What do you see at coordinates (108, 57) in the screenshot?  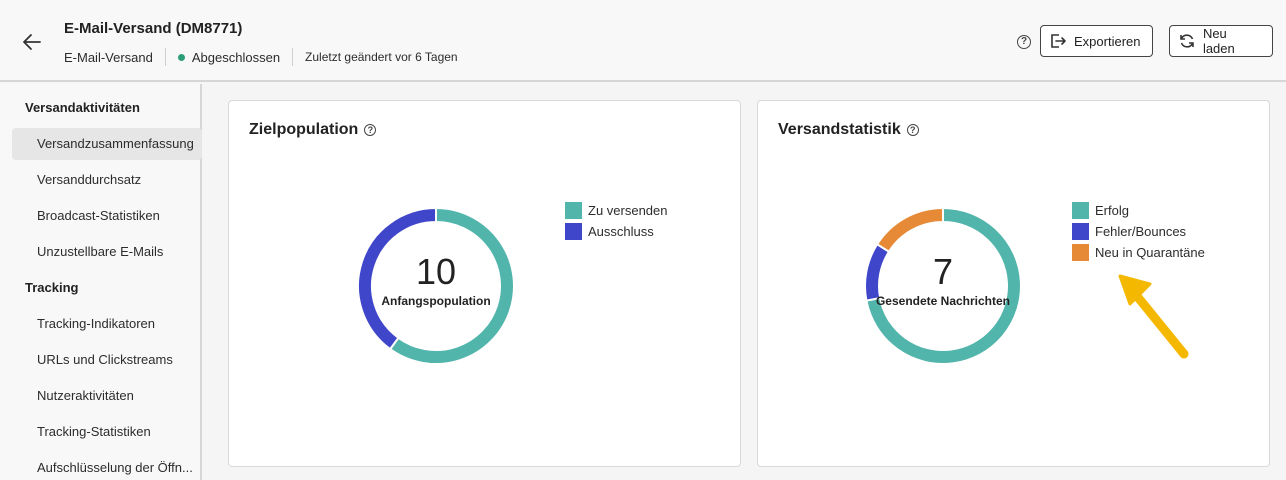 I see `delivery-type: E-Mail-Versand` at bounding box center [108, 57].